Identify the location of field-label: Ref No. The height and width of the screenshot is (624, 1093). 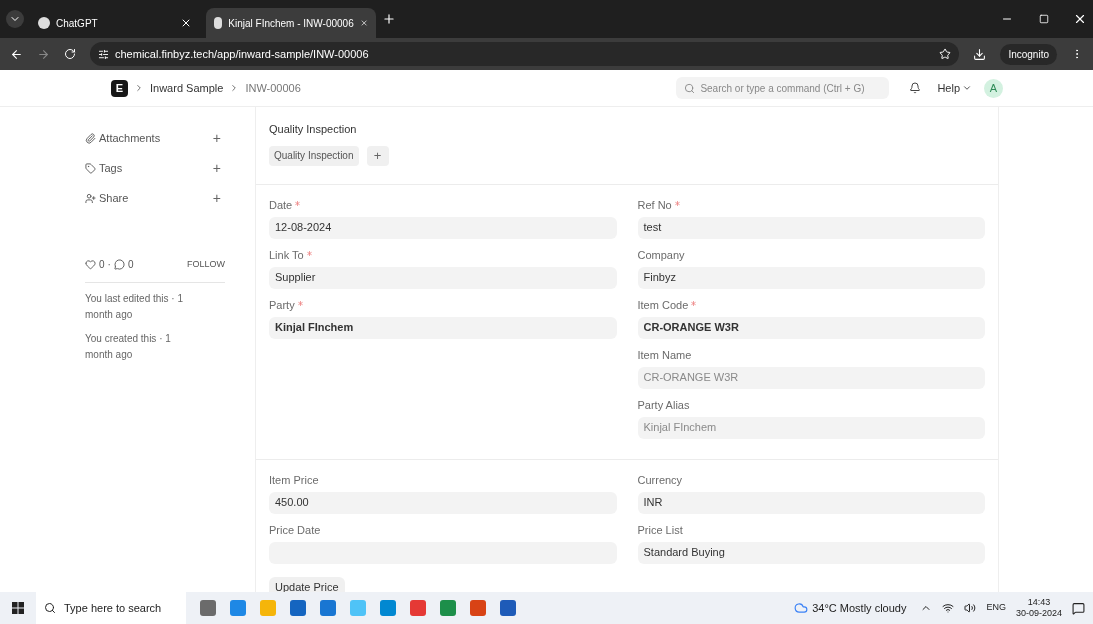
(654, 205).